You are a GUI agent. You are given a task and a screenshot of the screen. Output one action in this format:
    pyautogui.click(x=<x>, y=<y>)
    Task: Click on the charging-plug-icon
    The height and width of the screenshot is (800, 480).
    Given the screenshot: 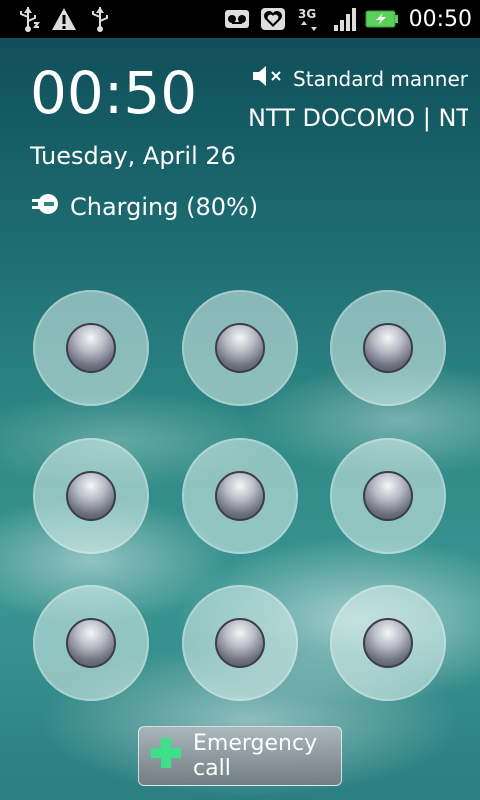 What is the action you would take?
    pyautogui.click(x=46, y=207)
    